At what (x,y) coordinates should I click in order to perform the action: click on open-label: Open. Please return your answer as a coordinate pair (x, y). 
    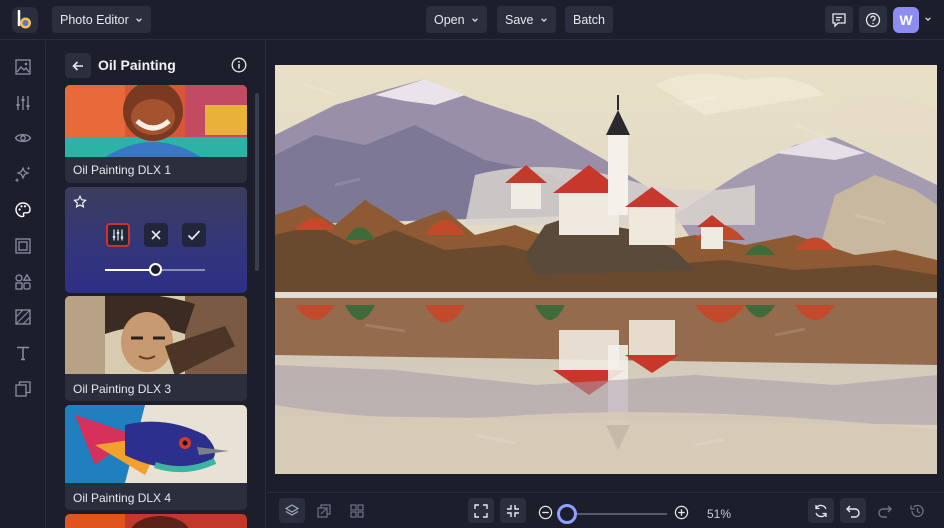
    Looking at the image, I should click on (449, 19).